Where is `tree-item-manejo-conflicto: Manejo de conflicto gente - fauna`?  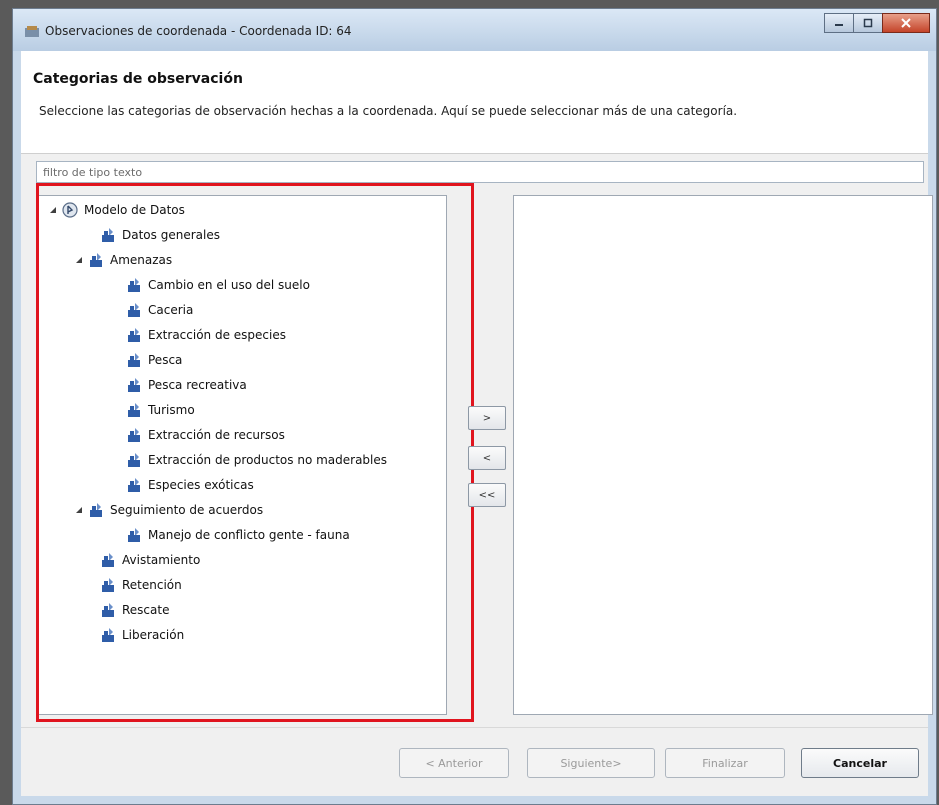
tree-item-manejo-conflicto: Manejo de conflicto gente - fauna is located at coordinates (238, 535).